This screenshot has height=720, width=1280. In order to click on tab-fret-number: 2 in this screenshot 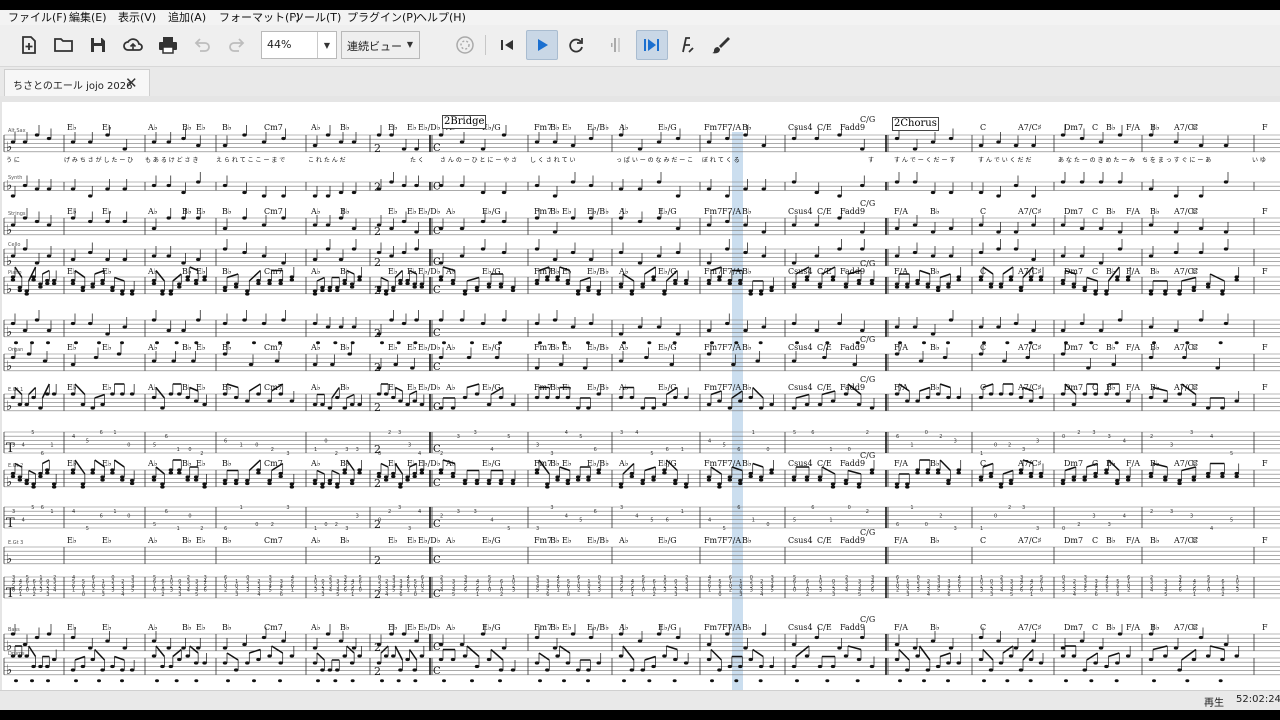, I will do `click(1009, 508)`.